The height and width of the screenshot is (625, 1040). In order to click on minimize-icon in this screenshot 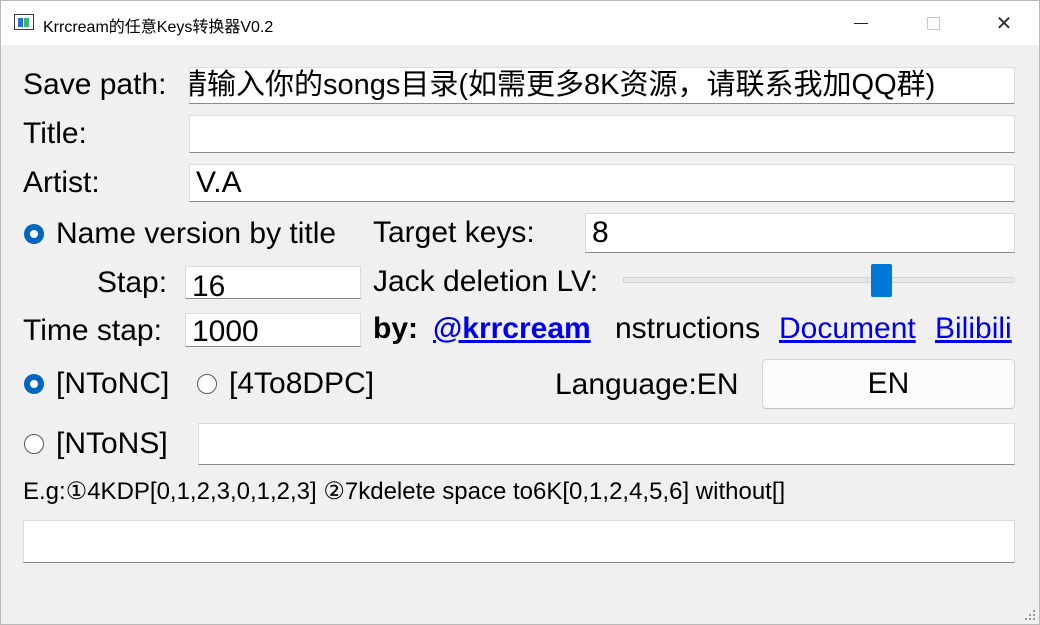, I will do `click(861, 23)`.